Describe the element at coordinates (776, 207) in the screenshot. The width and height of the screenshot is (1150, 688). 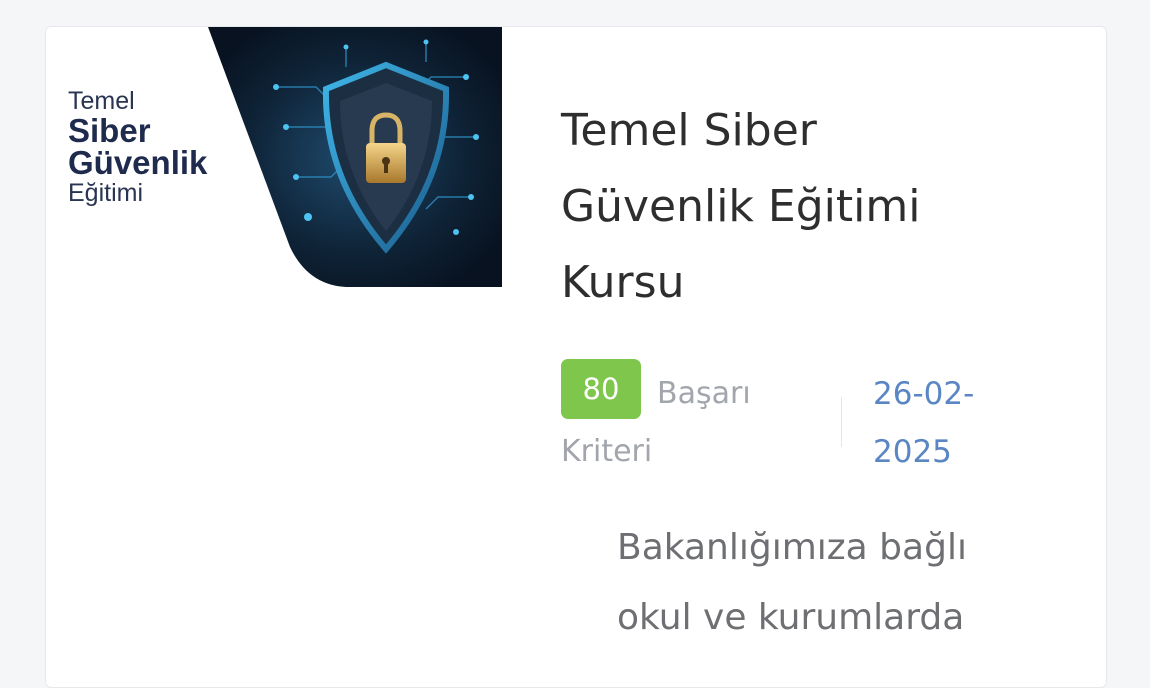
I see `course-title: Temel Siber Güvenlik Eğitimi Kursu` at that location.